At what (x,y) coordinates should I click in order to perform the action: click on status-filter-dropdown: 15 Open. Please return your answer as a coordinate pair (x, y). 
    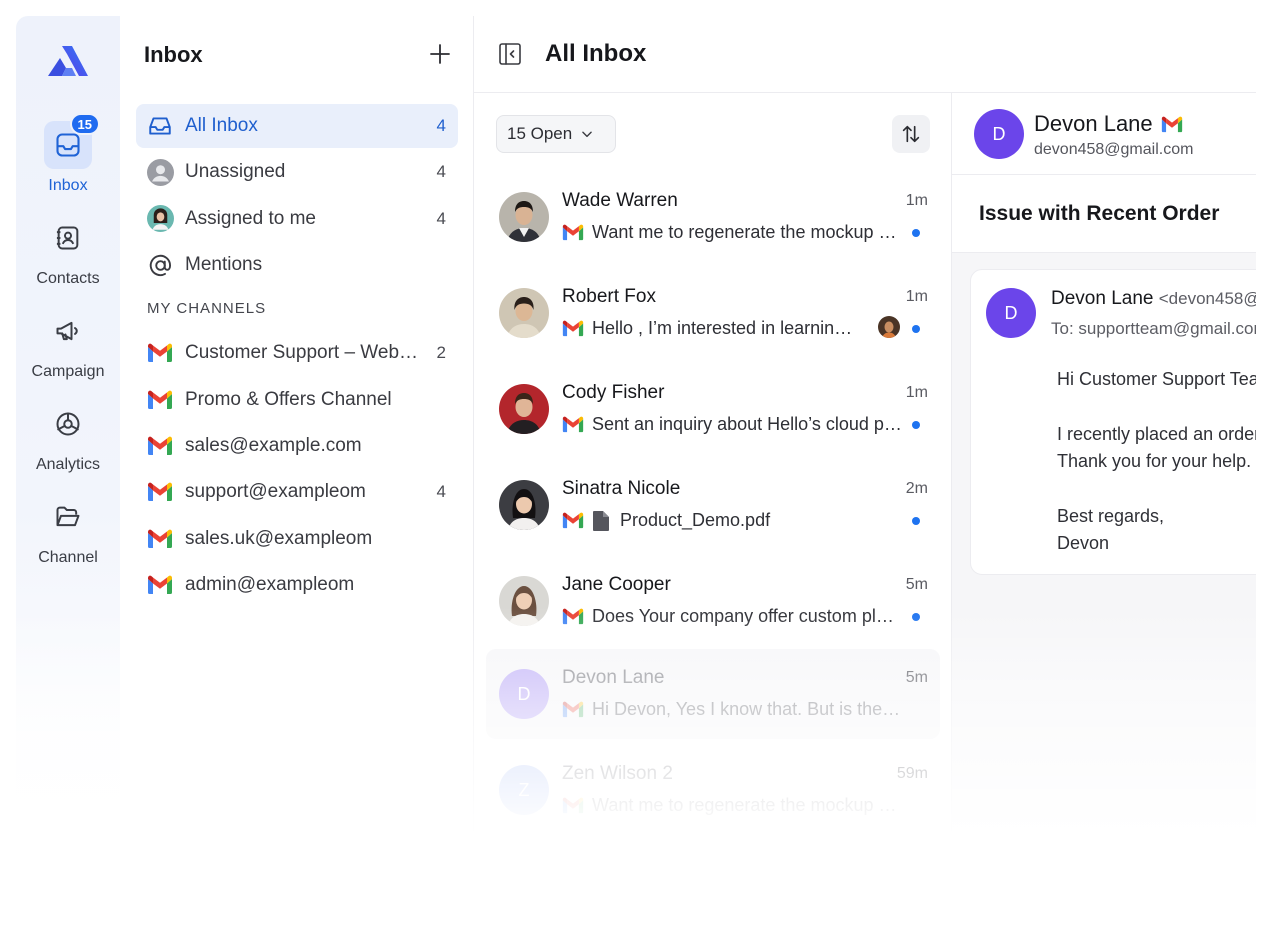
    Looking at the image, I should click on (556, 134).